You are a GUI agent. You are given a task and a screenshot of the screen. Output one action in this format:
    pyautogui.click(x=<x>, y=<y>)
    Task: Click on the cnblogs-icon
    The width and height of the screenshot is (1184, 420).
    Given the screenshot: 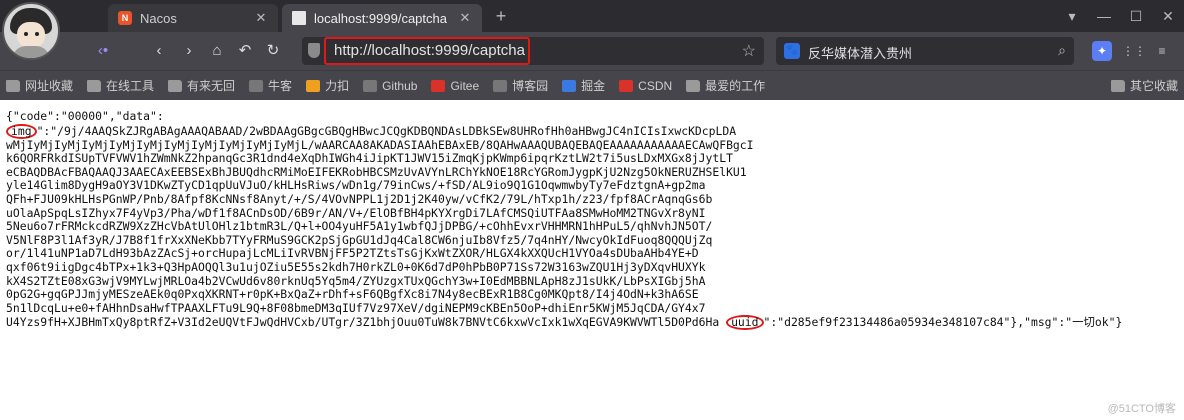 What is the action you would take?
    pyautogui.click(x=500, y=85)
    